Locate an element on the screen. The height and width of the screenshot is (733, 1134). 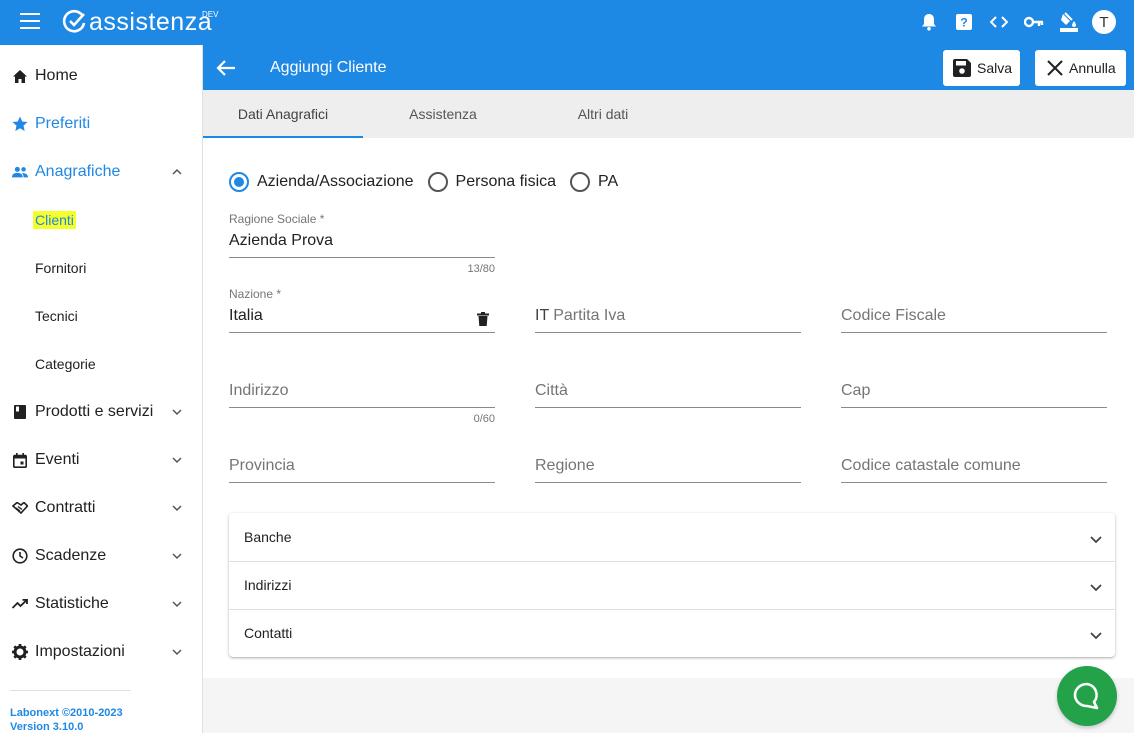
tab-label: Assistenza is located at coordinates (443, 114).